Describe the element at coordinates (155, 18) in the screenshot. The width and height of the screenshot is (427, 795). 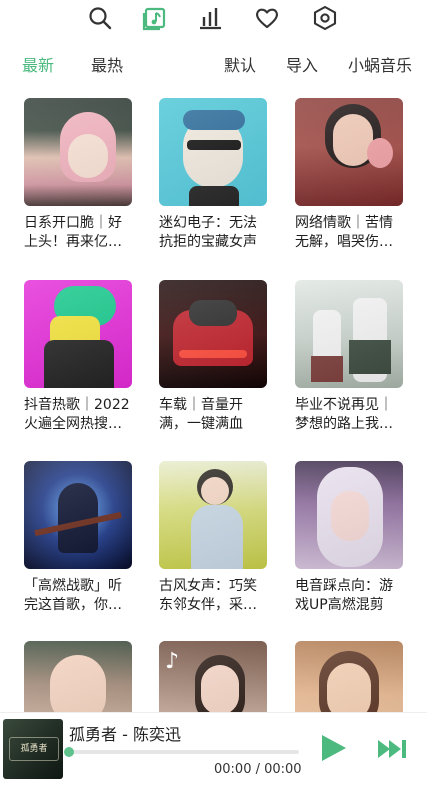
I see `music-note-icon` at that location.